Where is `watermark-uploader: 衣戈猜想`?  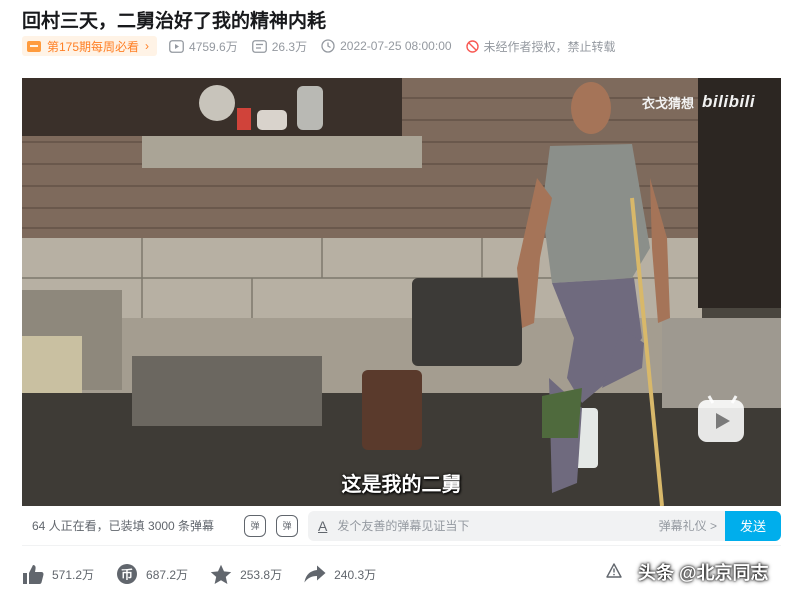 watermark-uploader: 衣戈猜想 is located at coordinates (668, 103).